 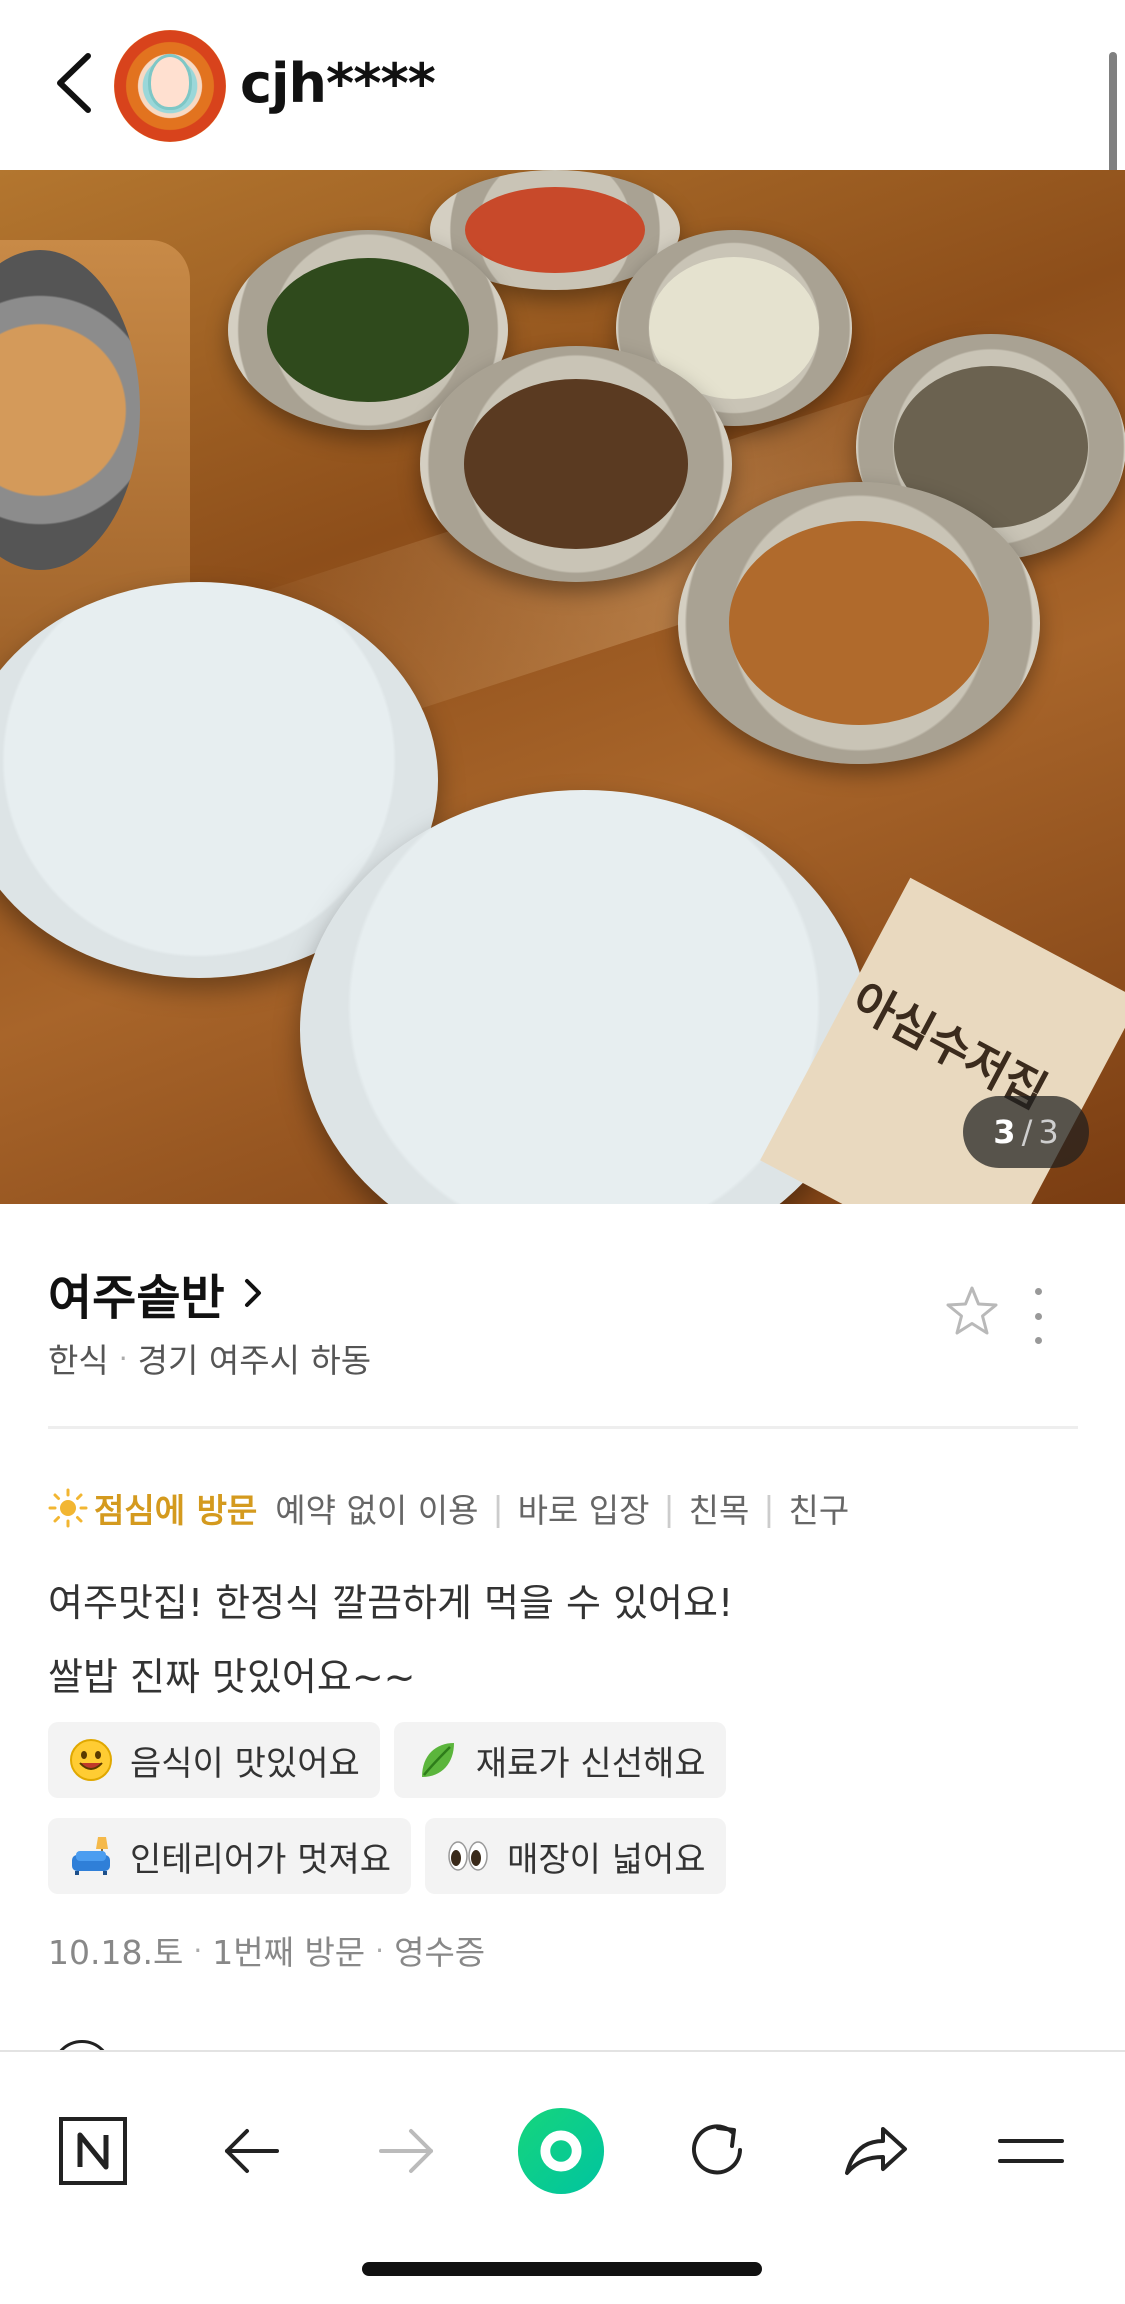 I want to click on visit-time-label: 점심에 방문, so click(x=176, y=1510).